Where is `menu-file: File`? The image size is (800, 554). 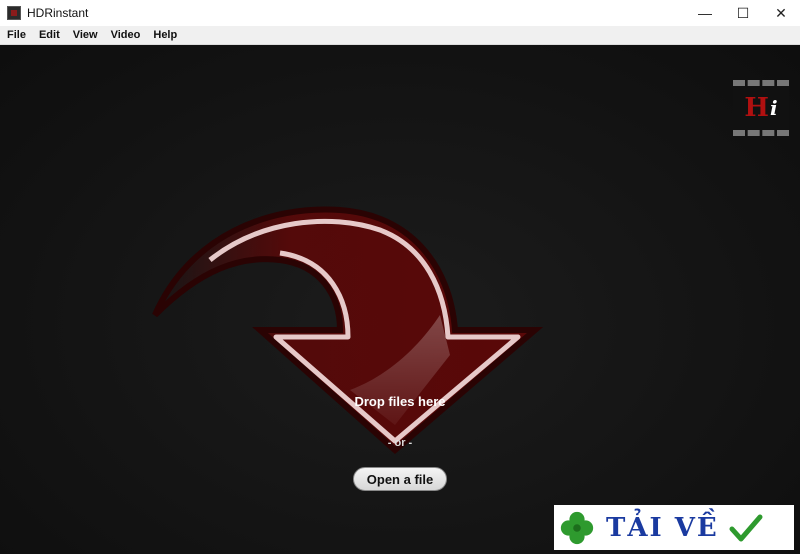 menu-file: File is located at coordinates (16, 35).